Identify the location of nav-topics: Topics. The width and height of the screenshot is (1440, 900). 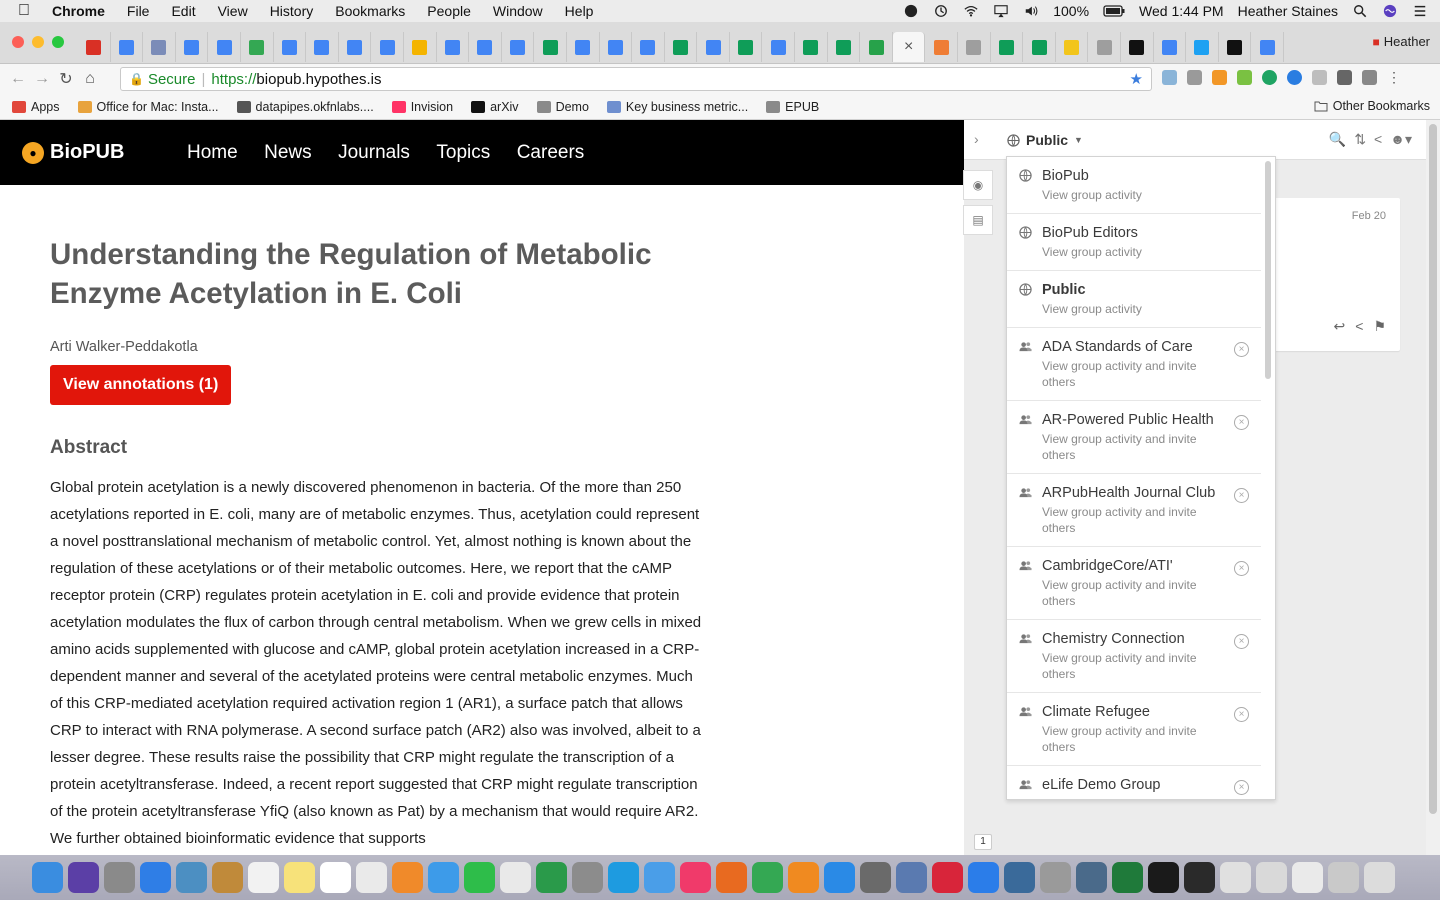
(463, 152).